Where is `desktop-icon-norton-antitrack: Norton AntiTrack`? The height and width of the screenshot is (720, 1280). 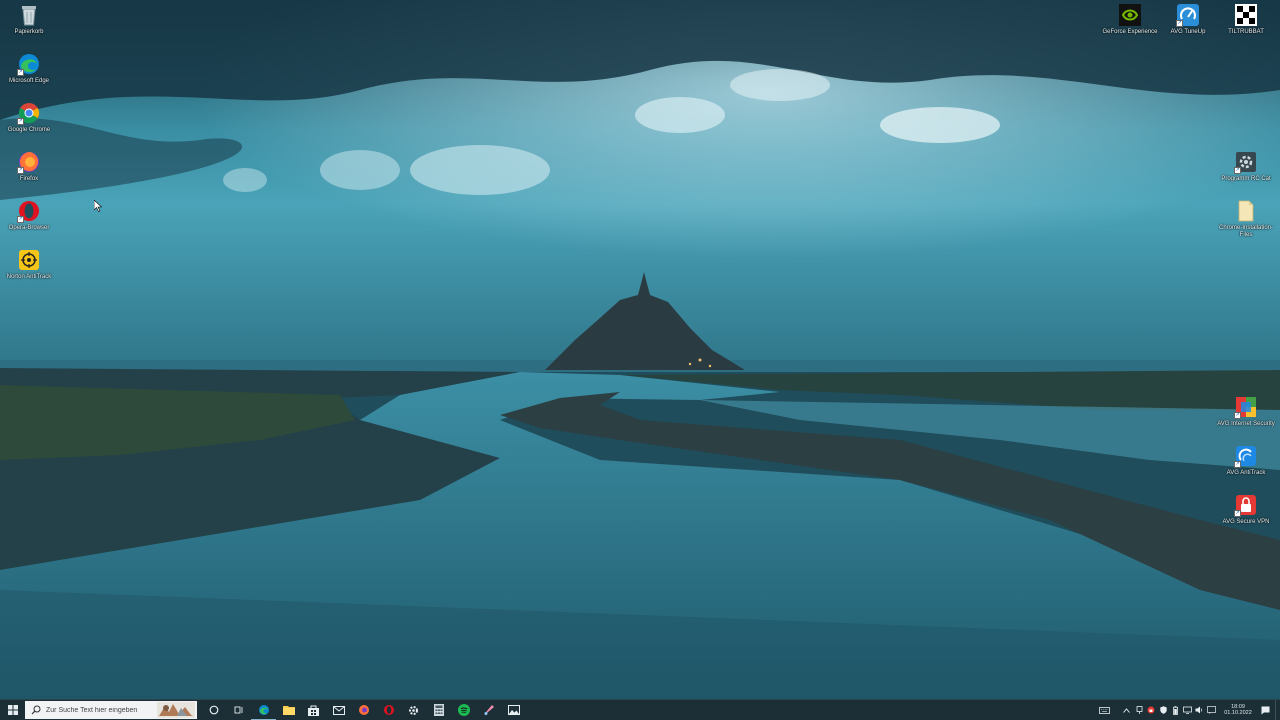
desktop-icon-norton-antitrack: Norton AntiTrack is located at coordinates (29, 264).